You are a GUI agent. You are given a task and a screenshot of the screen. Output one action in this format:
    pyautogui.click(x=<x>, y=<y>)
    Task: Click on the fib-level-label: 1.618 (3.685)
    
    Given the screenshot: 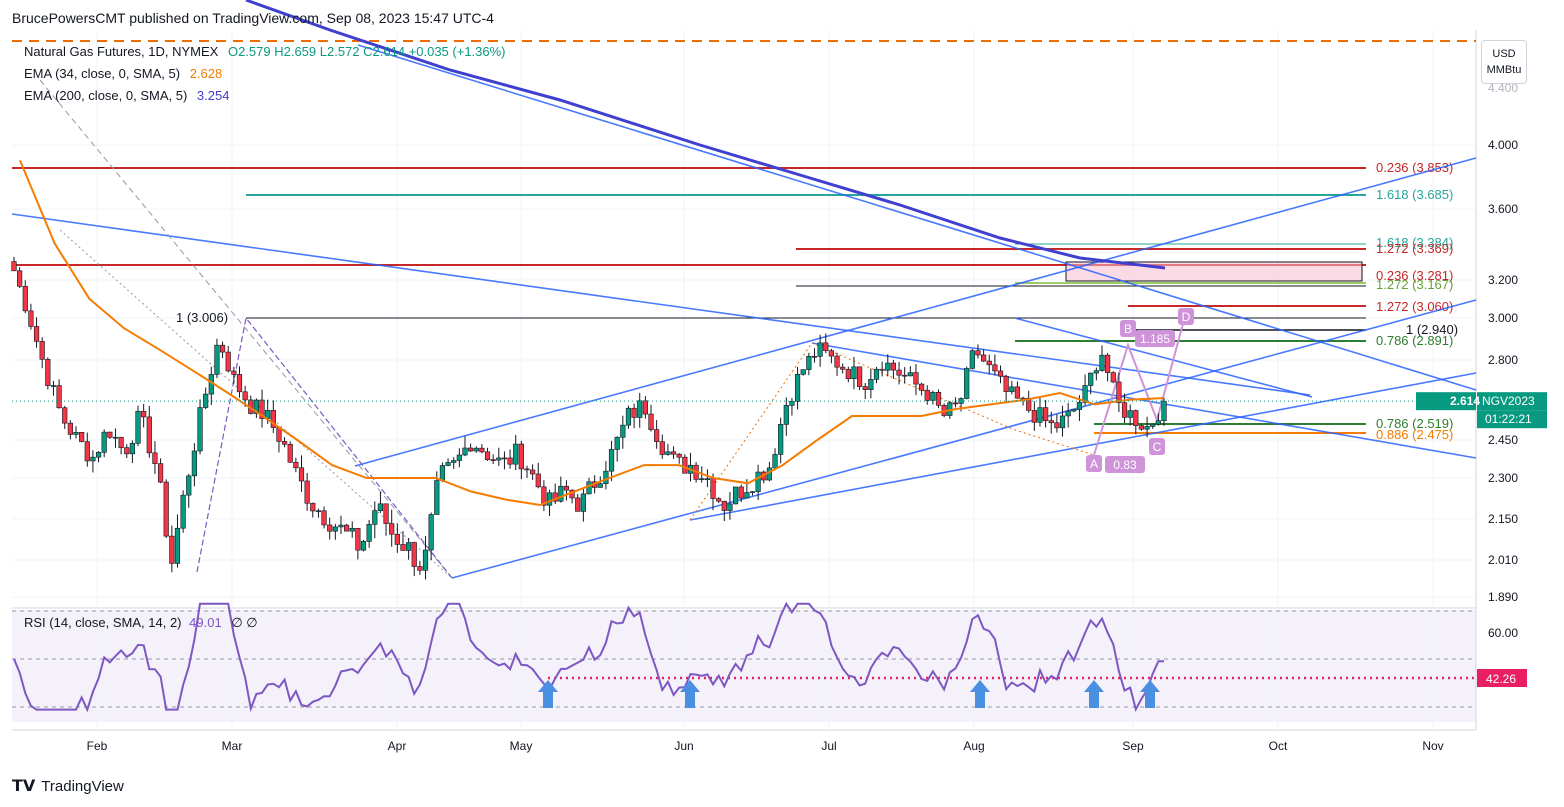 What is the action you would take?
    pyautogui.click(x=1414, y=194)
    